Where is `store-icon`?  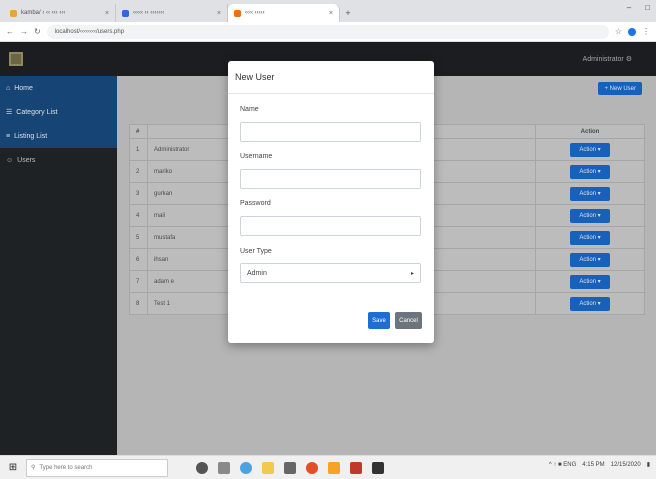 store-icon is located at coordinates (290, 467).